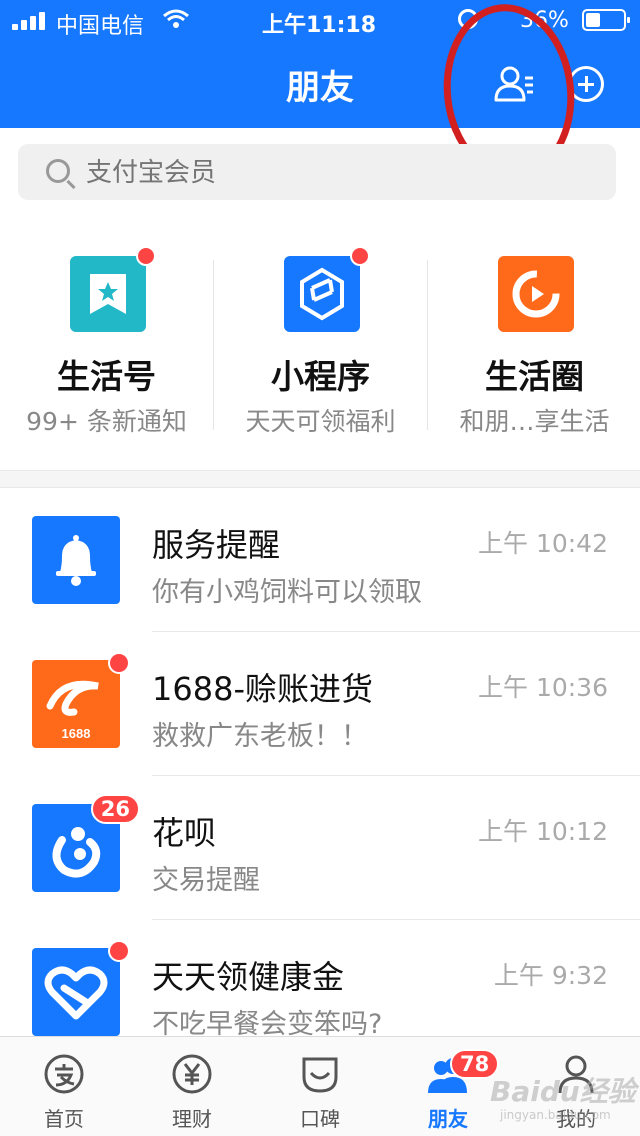 The width and height of the screenshot is (640, 1136). What do you see at coordinates (550, 975) in the screenshot?
I see `message-time: 上午 9:32` at bounding box center [550, 975].